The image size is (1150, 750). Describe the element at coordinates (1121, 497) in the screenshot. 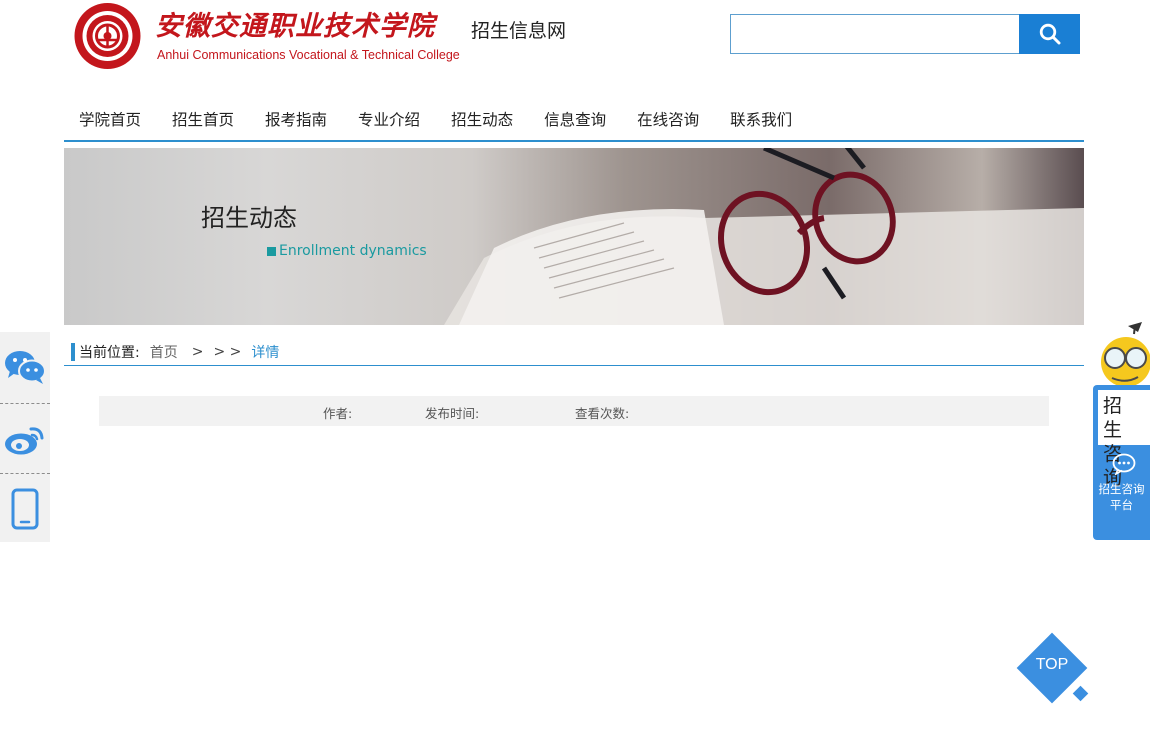

I see `consult-platform-label: 招生咨询 平台` at that location.